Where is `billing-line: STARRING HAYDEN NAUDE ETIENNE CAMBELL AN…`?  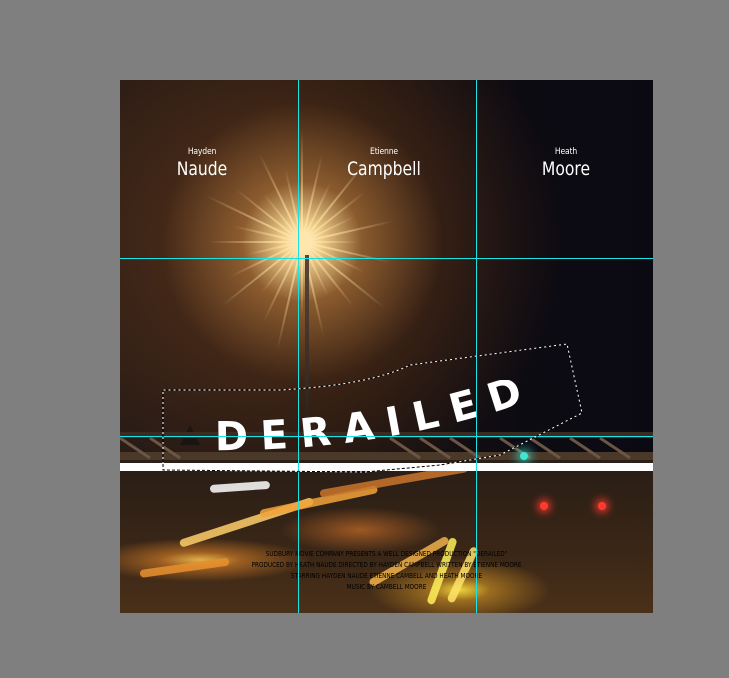
billing-line: STARRING HAYDEN NAUDE ETIENNE CAMBELL AN… is located at coordinates (386, 575).